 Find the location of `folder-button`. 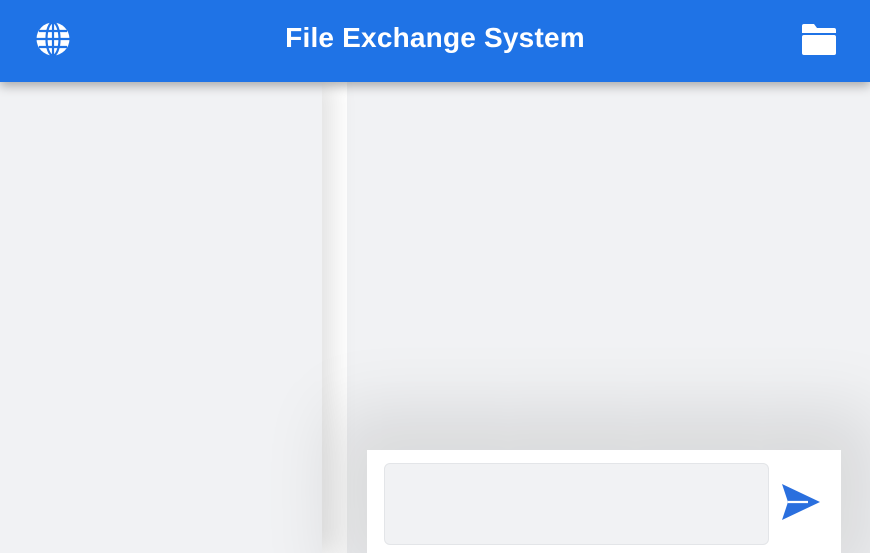

folder-button is located at coordinates (819, 39).